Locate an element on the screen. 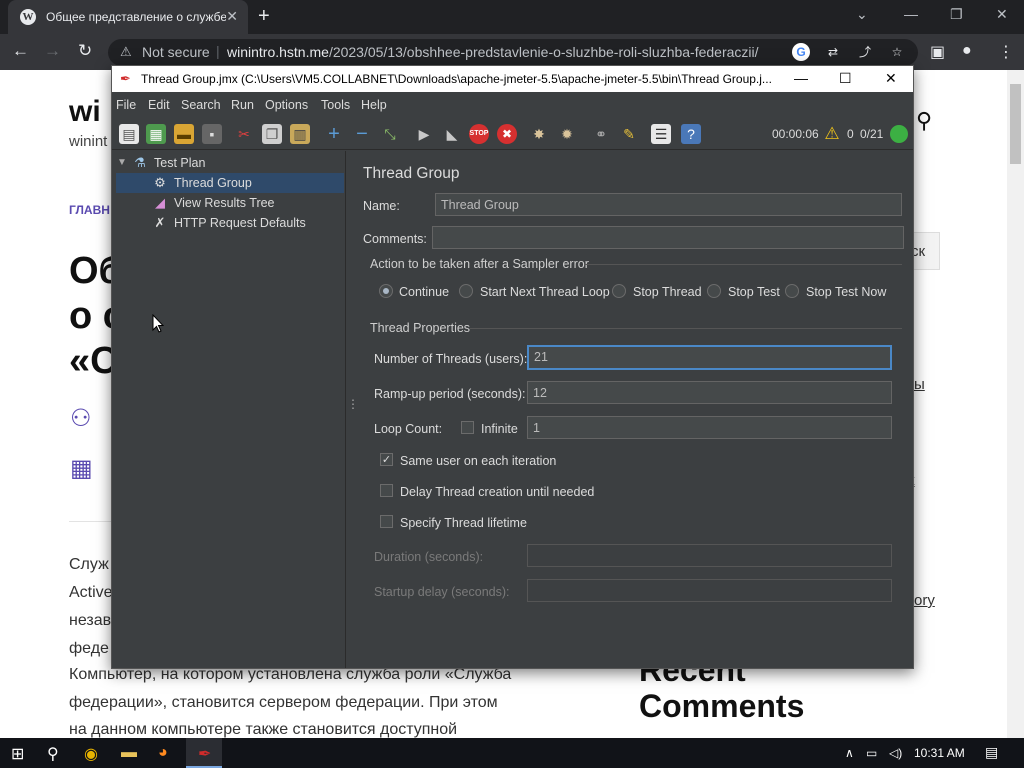  body-line-3: незав is located at coordinates (90, 620).